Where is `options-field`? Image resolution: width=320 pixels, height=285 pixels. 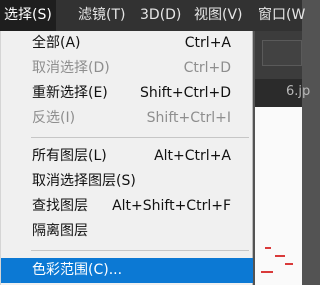
options-field is located at coordinates (282, 53).